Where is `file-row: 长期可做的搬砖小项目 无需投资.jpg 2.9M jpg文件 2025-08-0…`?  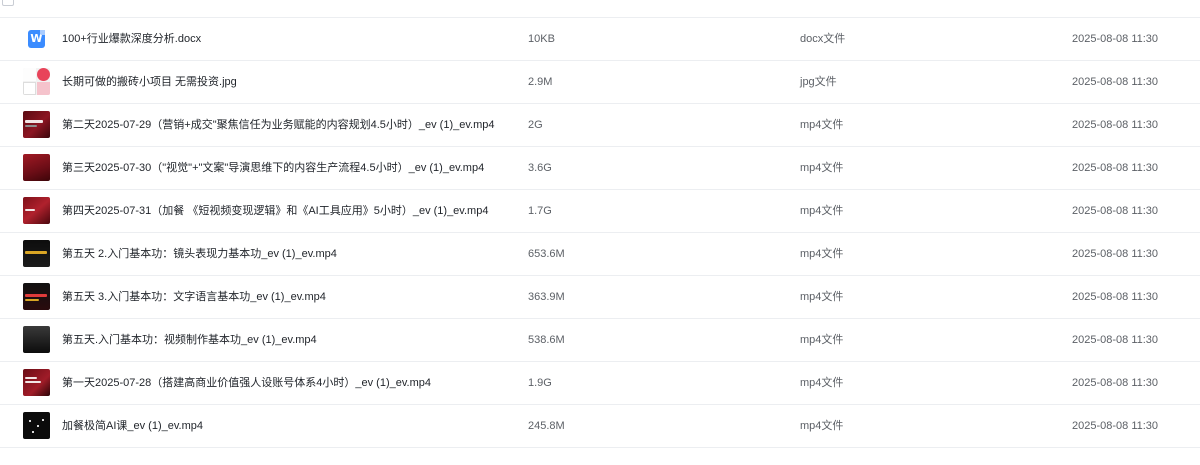
file-row: 长期可做的搬砖小项目 无需投资.jpg 2.9M jpg文件 2025-08-0… is located at coordinates (600, 82).